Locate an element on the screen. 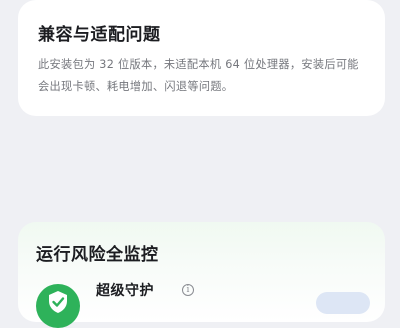  super-protection-label: 超级守护 is located at coordinates (125, 291).